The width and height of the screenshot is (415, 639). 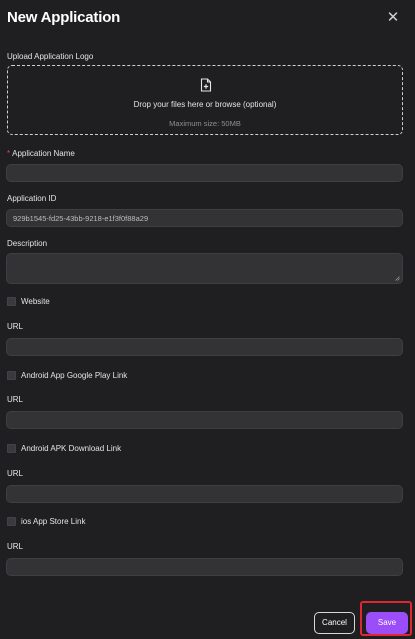 What do you see at coordinates (32, 198) in the screenshot?
I see `app-id-label: Application ID` at bounding box center [32, 198].